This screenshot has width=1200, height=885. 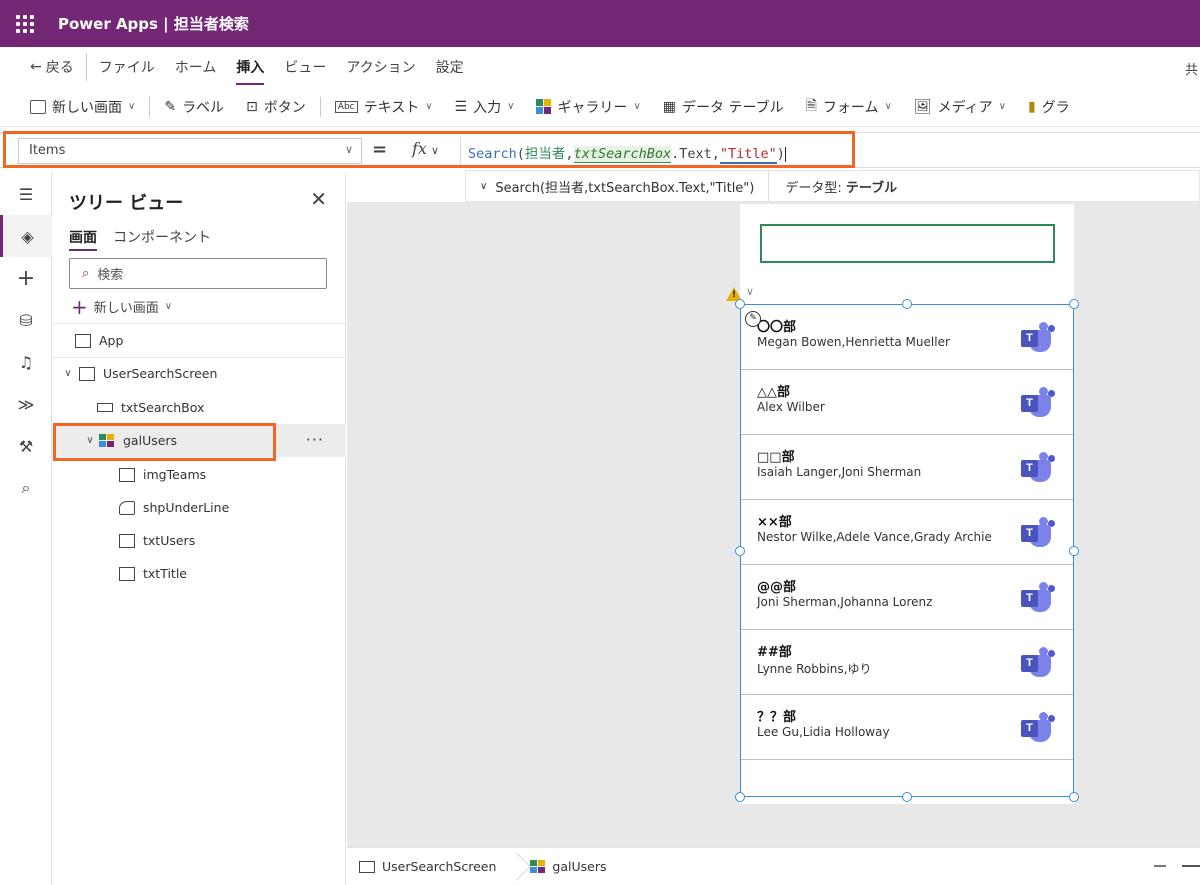 I want to click on breadcrumb-control: galUsers, so click(x=568, y=866).